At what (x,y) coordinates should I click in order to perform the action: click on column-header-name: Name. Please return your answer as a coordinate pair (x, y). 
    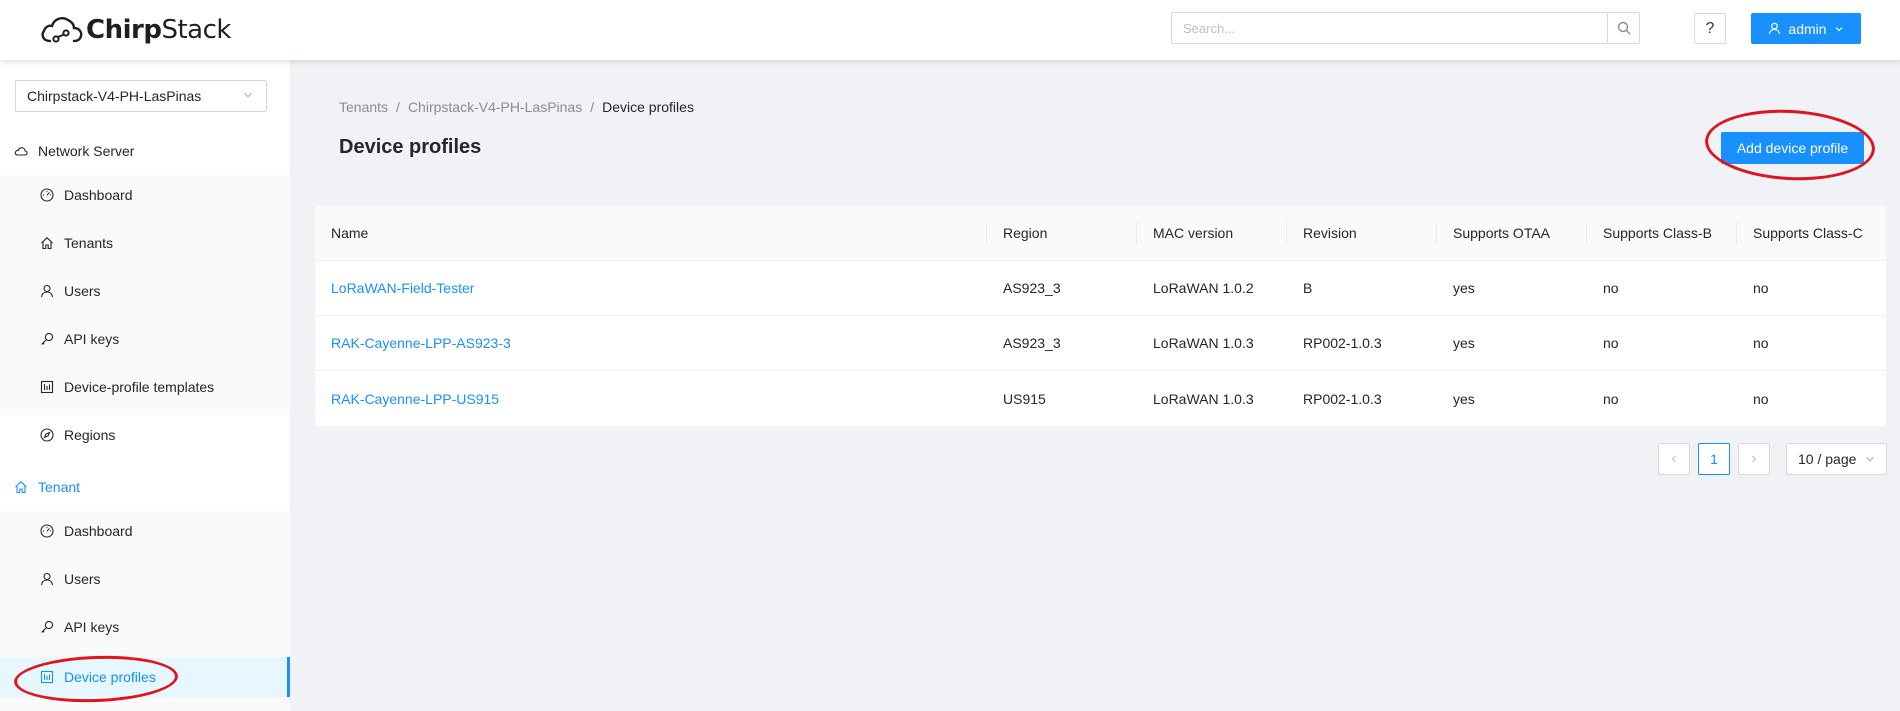
    Looking at the image, I should click on (651, 233).